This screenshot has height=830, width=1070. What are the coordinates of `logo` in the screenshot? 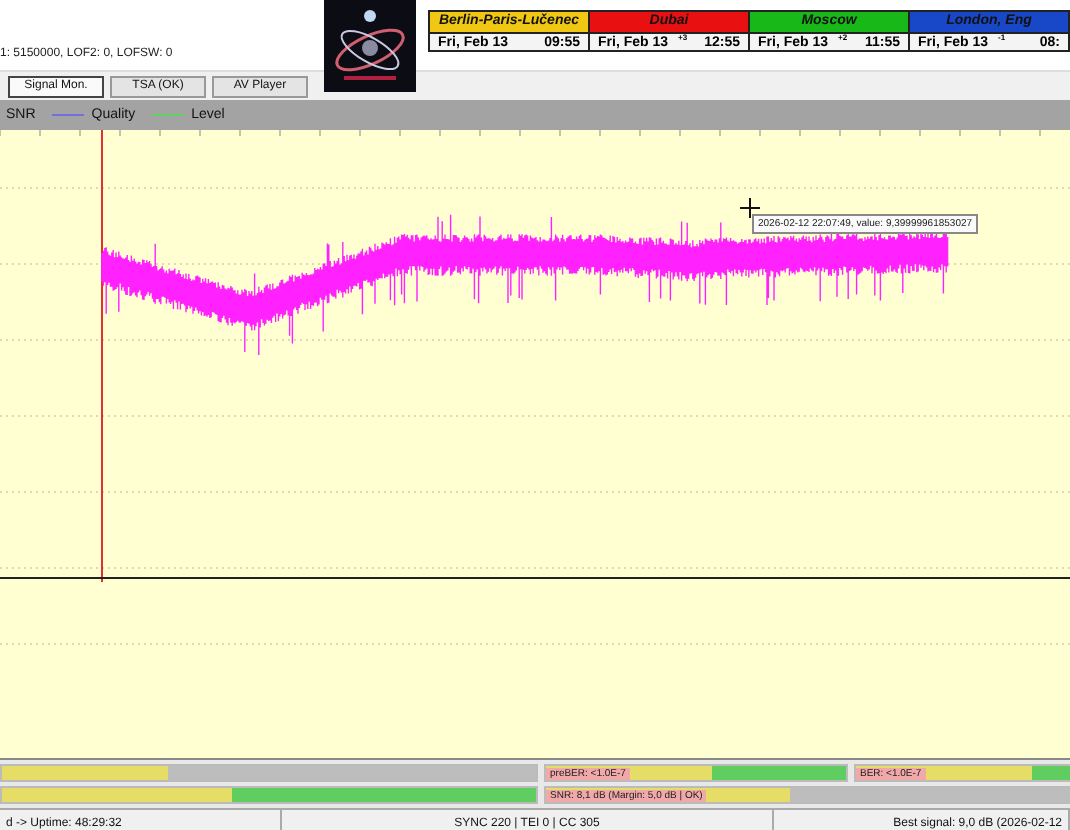 It's located at (370, 46).